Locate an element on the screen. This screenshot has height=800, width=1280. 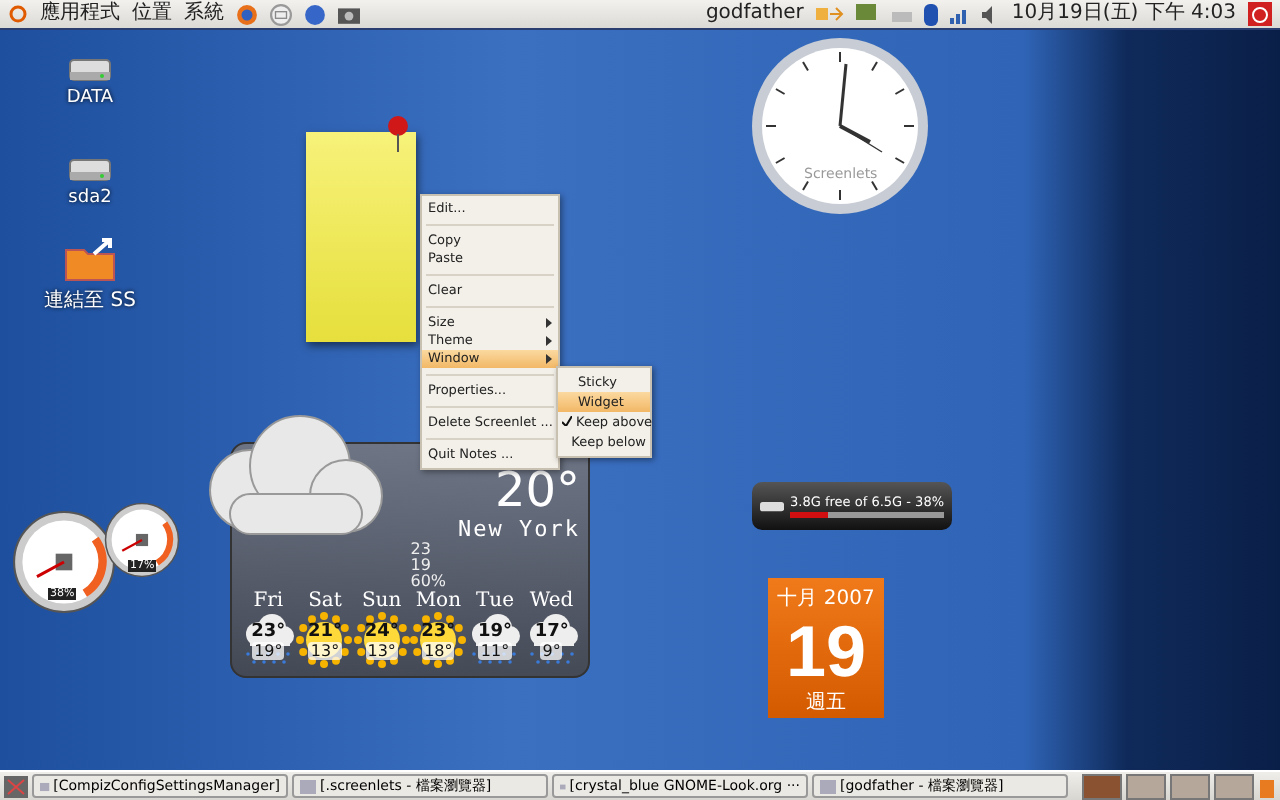
desktop-icon-label: sda2 is located at coordinates (90, 198).